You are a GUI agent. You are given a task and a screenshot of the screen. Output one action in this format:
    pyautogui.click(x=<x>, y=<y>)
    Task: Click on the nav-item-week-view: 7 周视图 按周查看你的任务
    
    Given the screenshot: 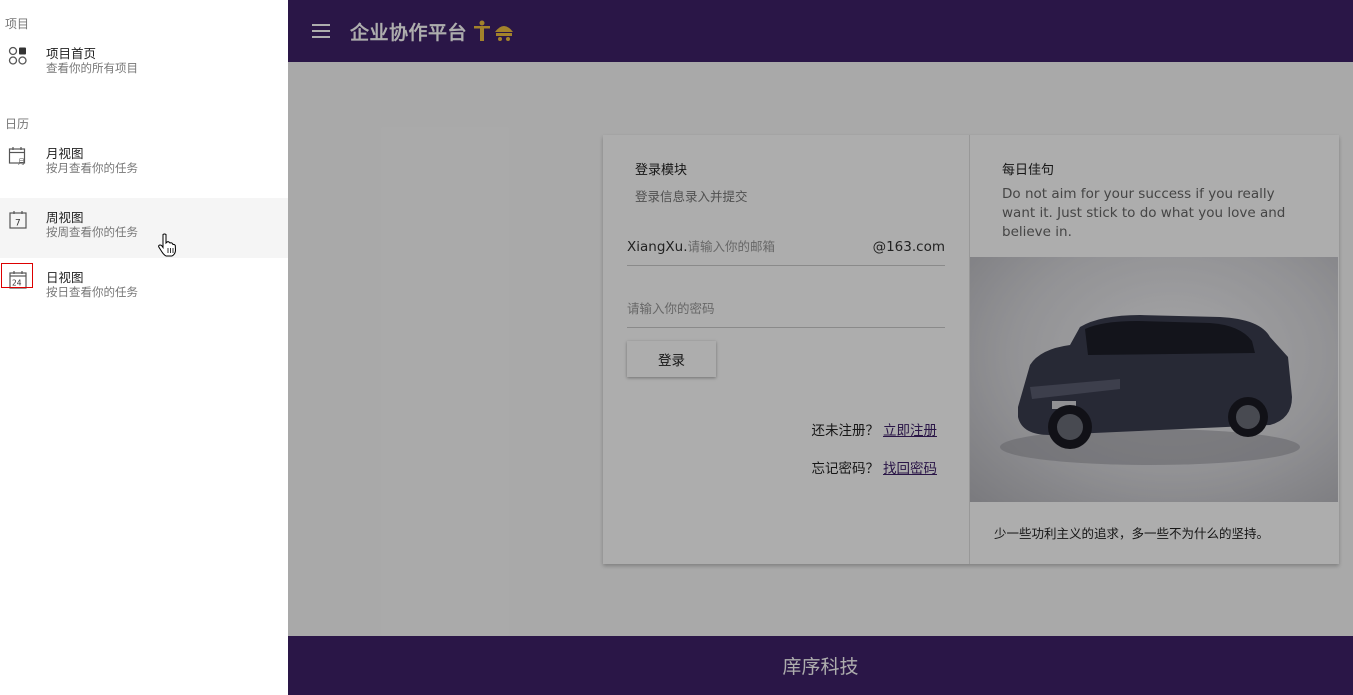 What is the action you would take?
    pyautogui.click(x=144, y=228)
    